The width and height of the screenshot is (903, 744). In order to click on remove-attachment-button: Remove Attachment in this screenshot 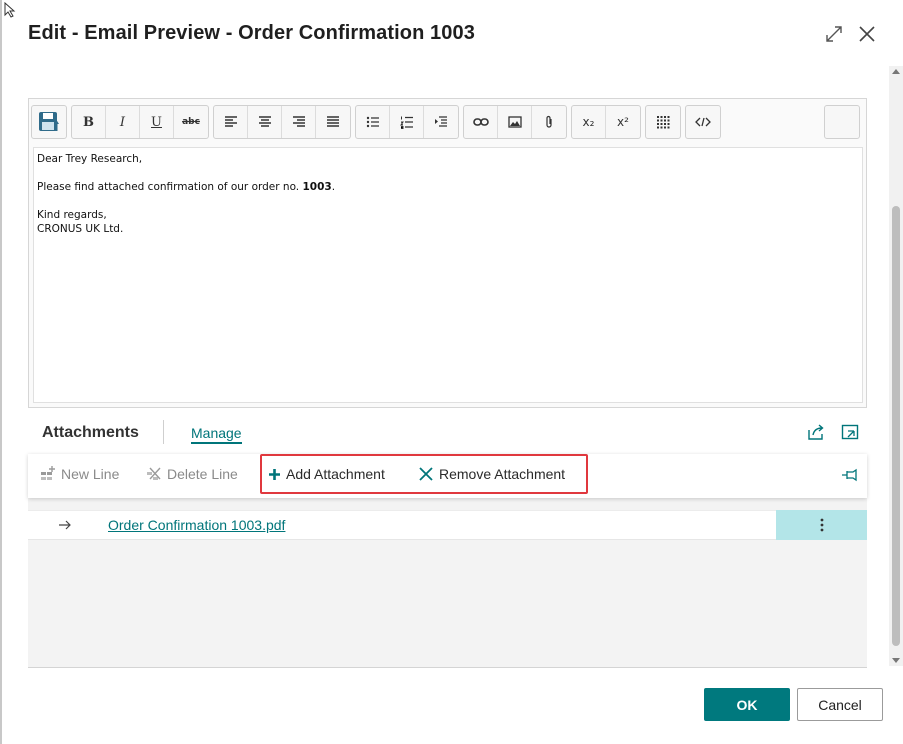, I will do `click(491, 474)`.